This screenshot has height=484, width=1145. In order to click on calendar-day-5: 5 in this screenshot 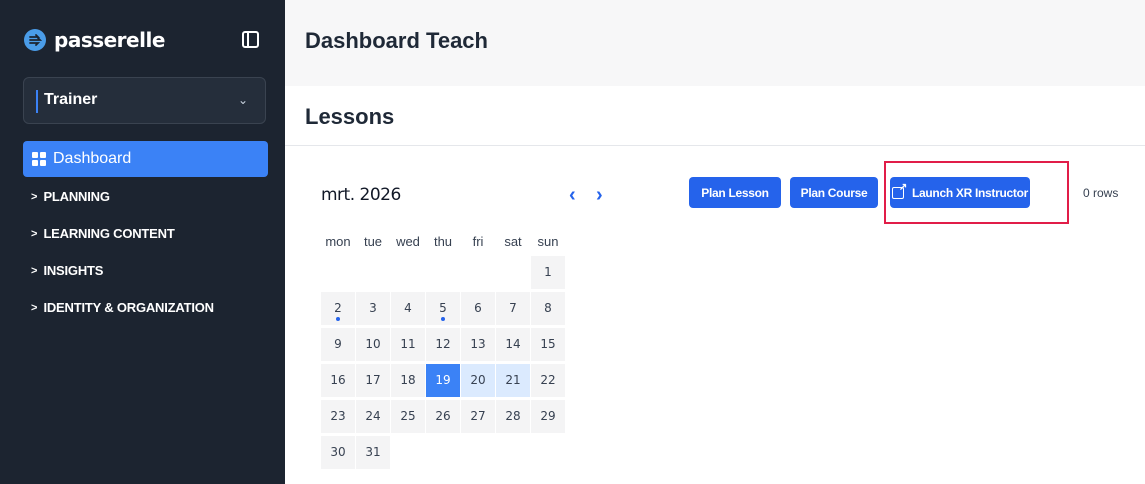, I will do `click(443, 308)`.